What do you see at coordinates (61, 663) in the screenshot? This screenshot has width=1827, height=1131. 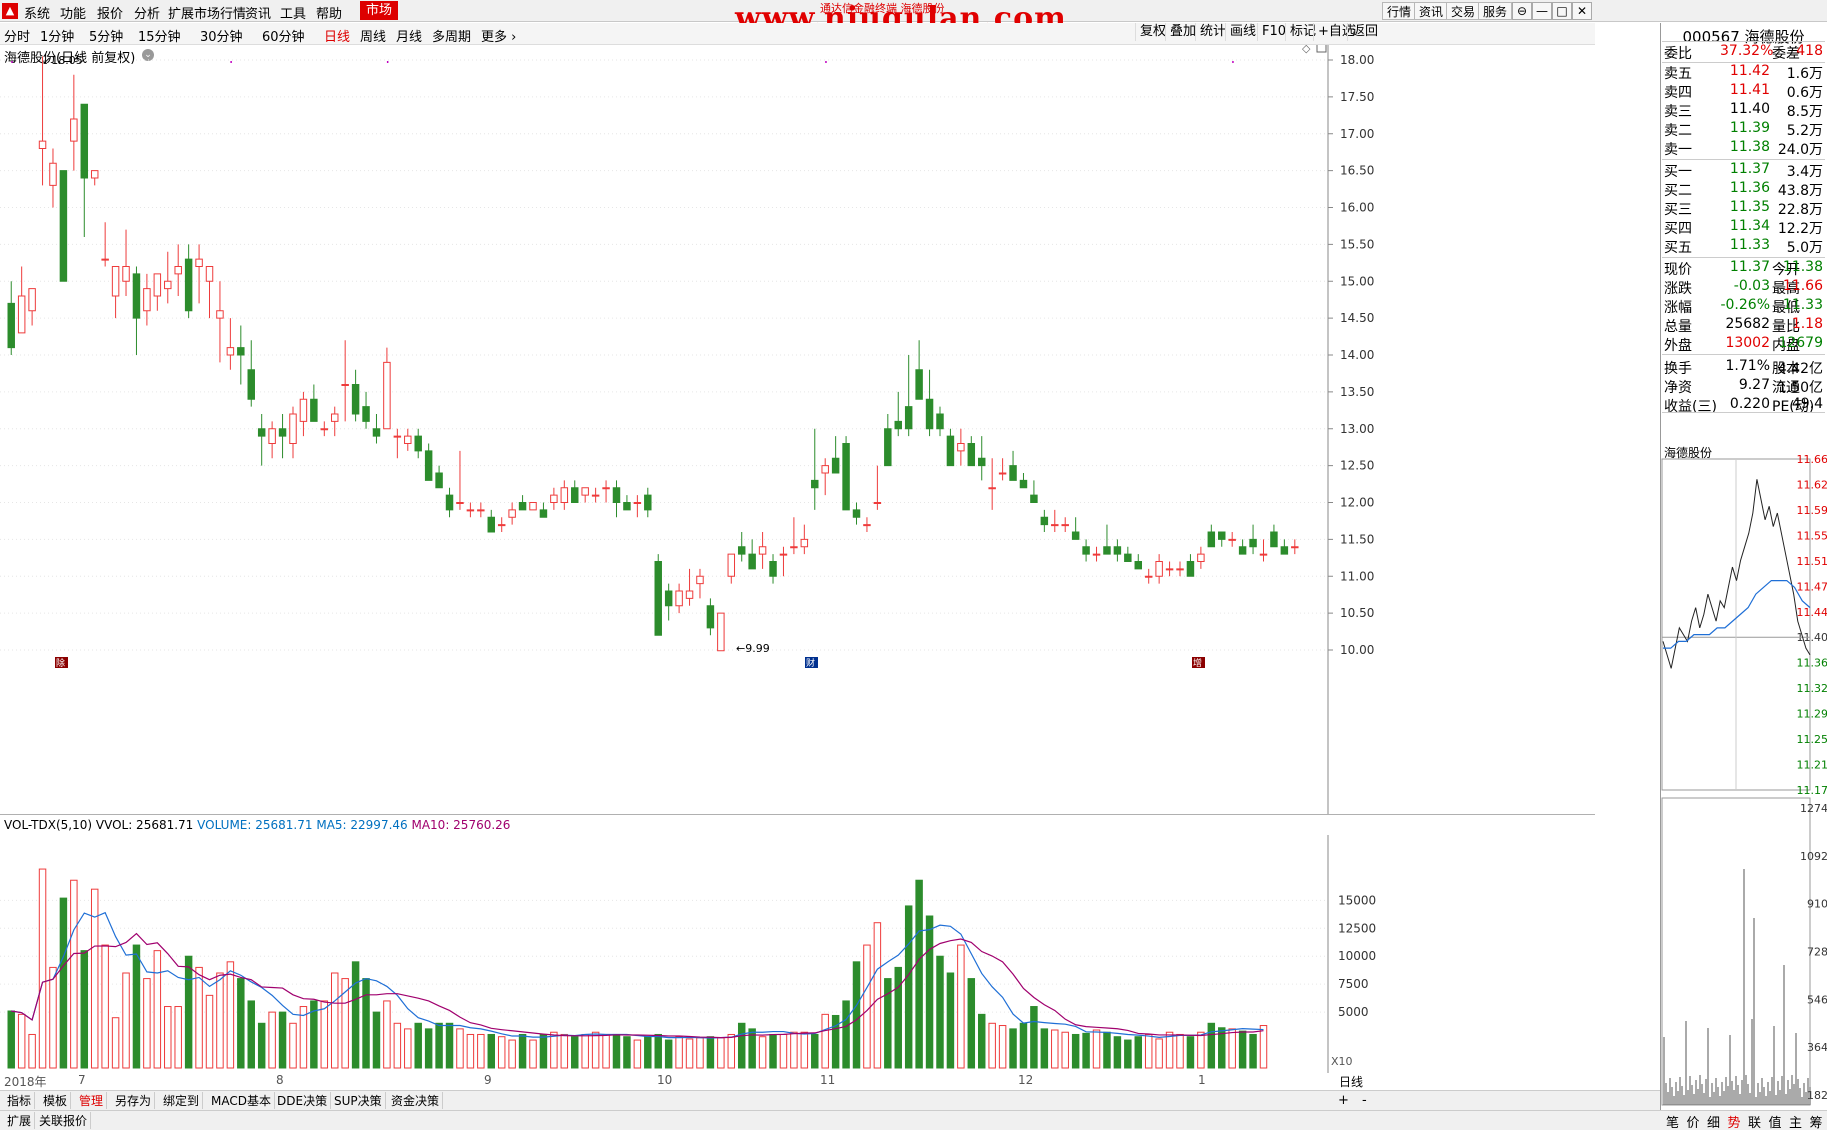 I see `event-marker: 除` at bounding box center [61, 663].